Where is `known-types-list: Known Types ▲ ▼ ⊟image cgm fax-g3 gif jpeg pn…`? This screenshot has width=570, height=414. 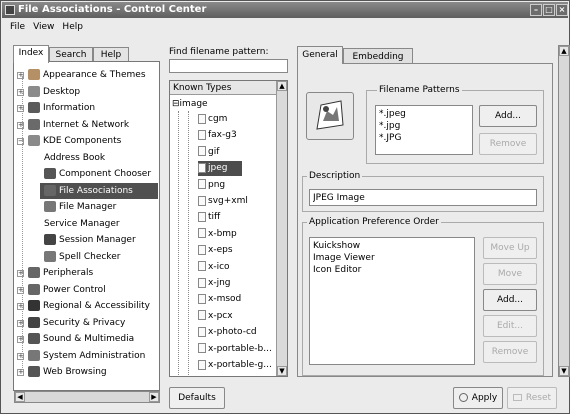
known-types-list: Known Types ▲ ▼ ⊟image cgm fax-g3 gif jpeg pn… is located at coordinates (228, 228).